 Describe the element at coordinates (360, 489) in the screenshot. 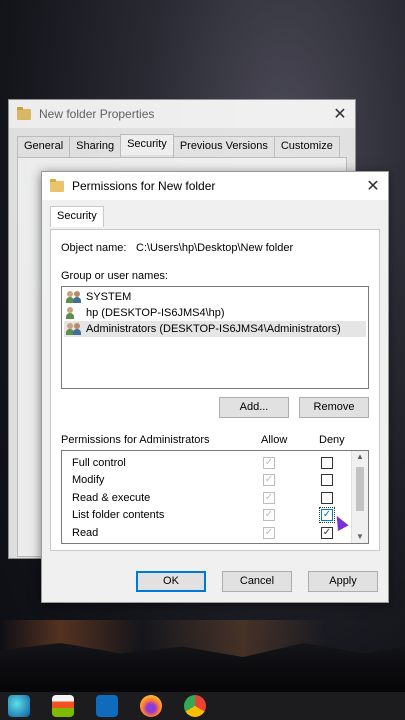

I see `scroll-thumb` at that location.